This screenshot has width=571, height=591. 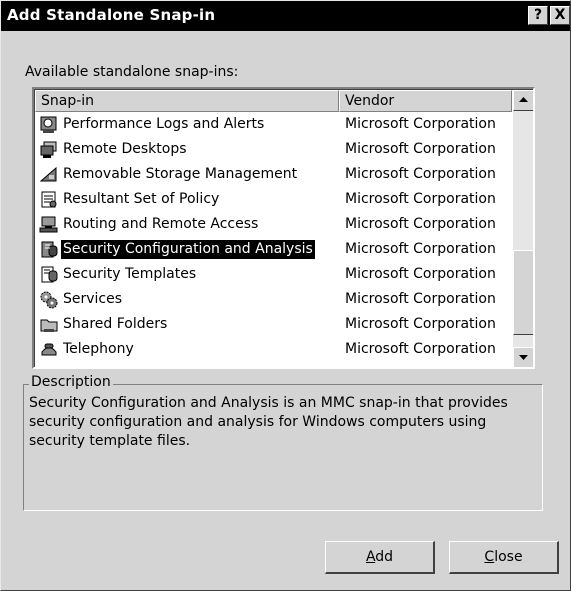 I want to click on shared-folders-icon, so click(x=49, y=324).